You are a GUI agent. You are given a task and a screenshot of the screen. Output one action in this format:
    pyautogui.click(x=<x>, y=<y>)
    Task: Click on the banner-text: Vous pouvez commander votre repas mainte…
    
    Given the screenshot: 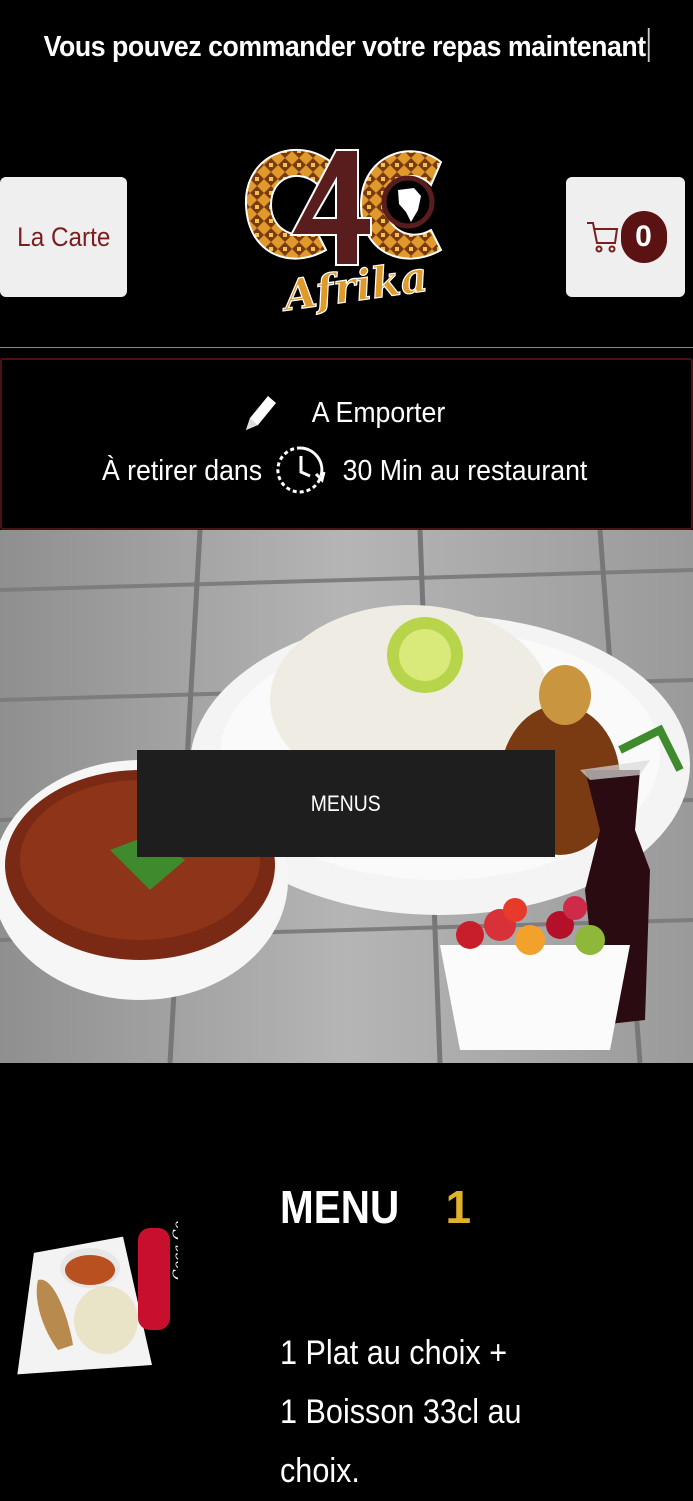 What is the action you would take?
    pyautogui.click(x=344, y=47)
    